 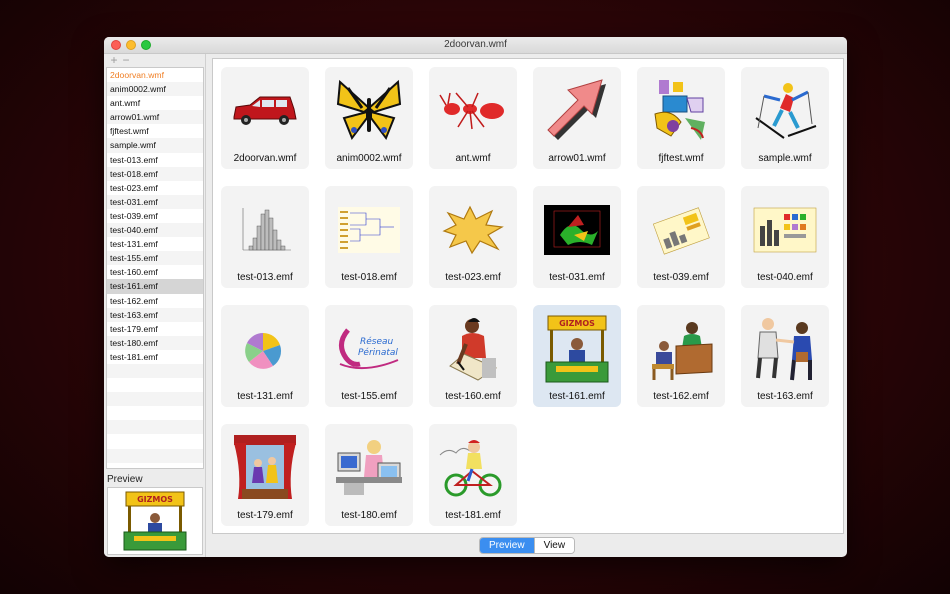 I want to click on thumbnail-tile: sample.wmf, so click(x=785, y=118).